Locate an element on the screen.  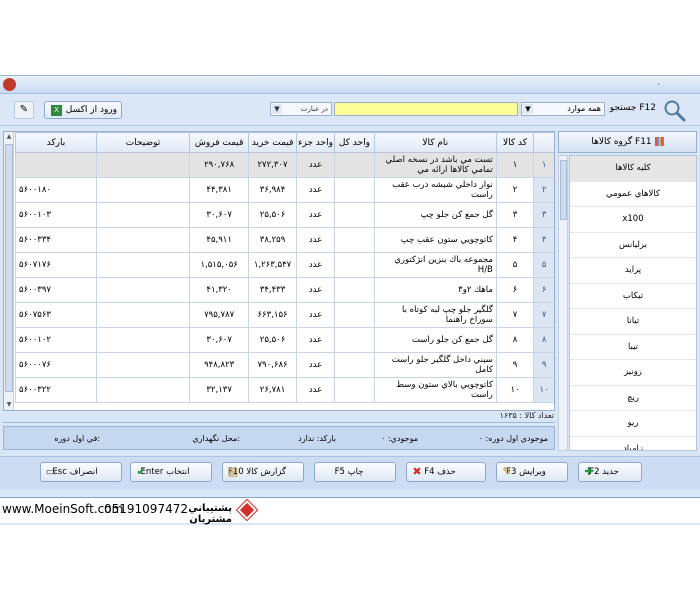
table-row: ۵۶۰۰۱۰۳ ۳۰,۶۰۷ ۲۵,۵۰۶ عدد گل جمع كن جلو چپ ۳ ۳ is located at coordinates (284, 215).